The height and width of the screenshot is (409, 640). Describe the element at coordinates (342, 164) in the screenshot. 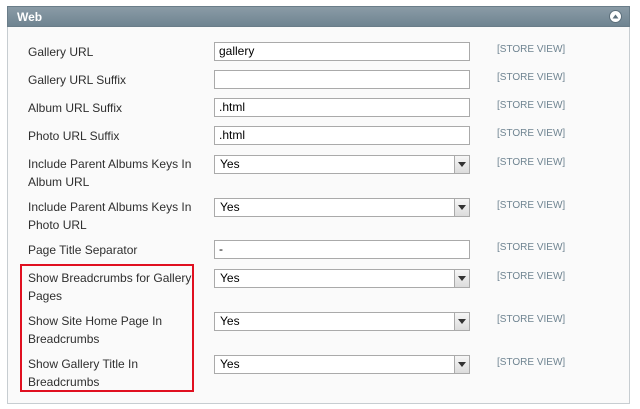

I see `parent-keys-album-url-select: Yes` at that location.